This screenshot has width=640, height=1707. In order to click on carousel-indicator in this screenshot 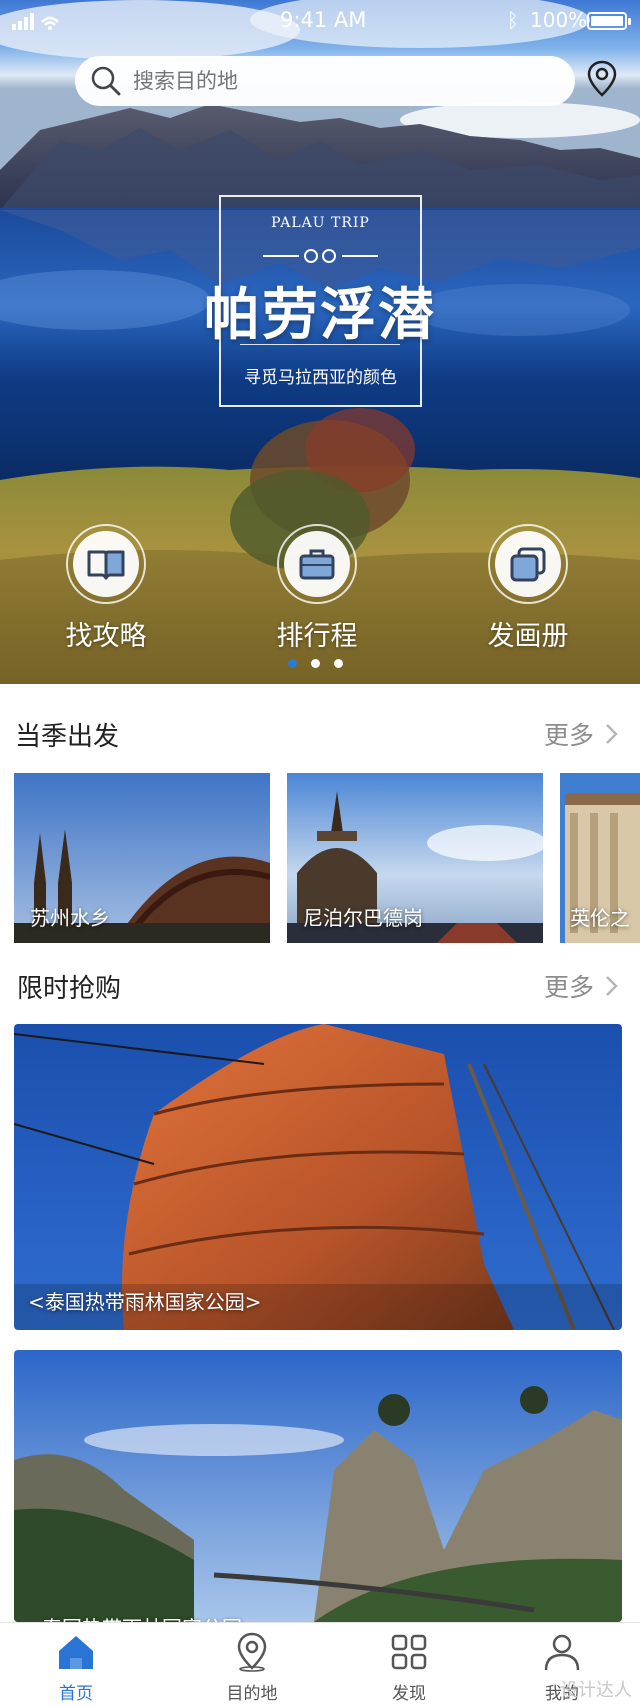, I will do `click(315, 663)`.